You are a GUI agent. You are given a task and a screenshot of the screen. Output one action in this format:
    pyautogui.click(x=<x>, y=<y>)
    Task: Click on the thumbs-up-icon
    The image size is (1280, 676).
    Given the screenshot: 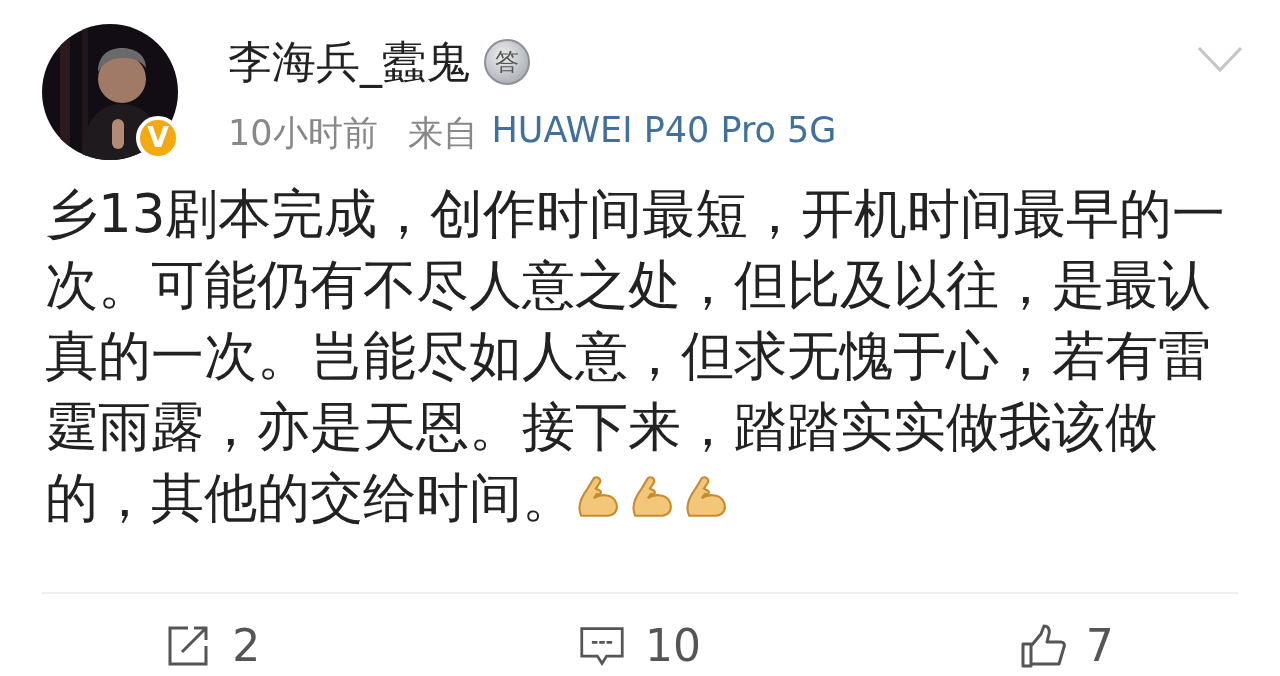 What is the action you would take?
    pyautogui.click(x=1042, y=646)
    